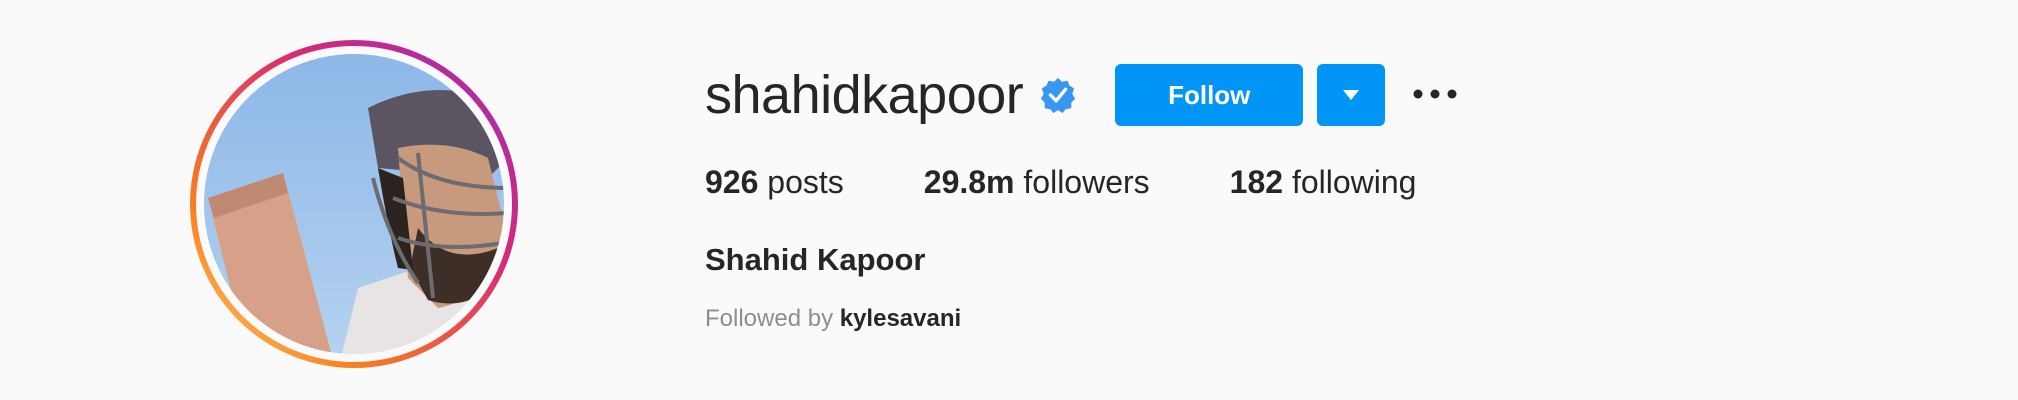 The image size is (2018, 400). Describe the element at coordinates (969, 182) in the screenshot. I see `stat-count: 29.8m` at that location.